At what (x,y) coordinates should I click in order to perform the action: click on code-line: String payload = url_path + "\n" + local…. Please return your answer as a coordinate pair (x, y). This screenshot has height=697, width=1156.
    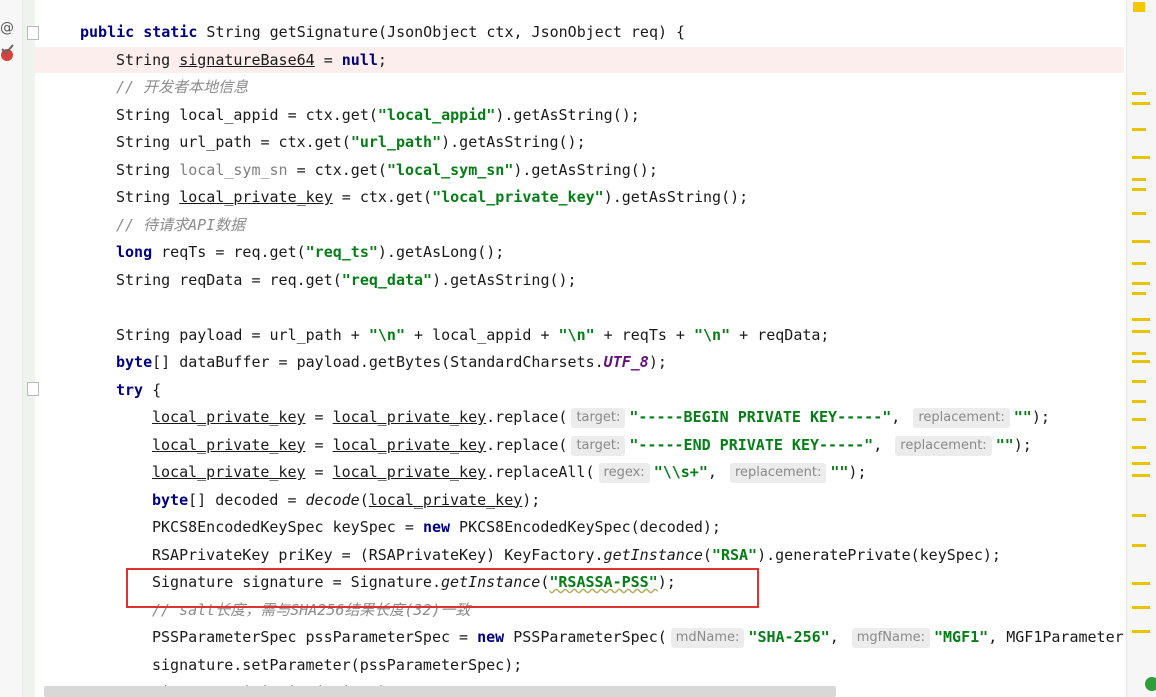
    Looking at the image, I should click on (472, 335).